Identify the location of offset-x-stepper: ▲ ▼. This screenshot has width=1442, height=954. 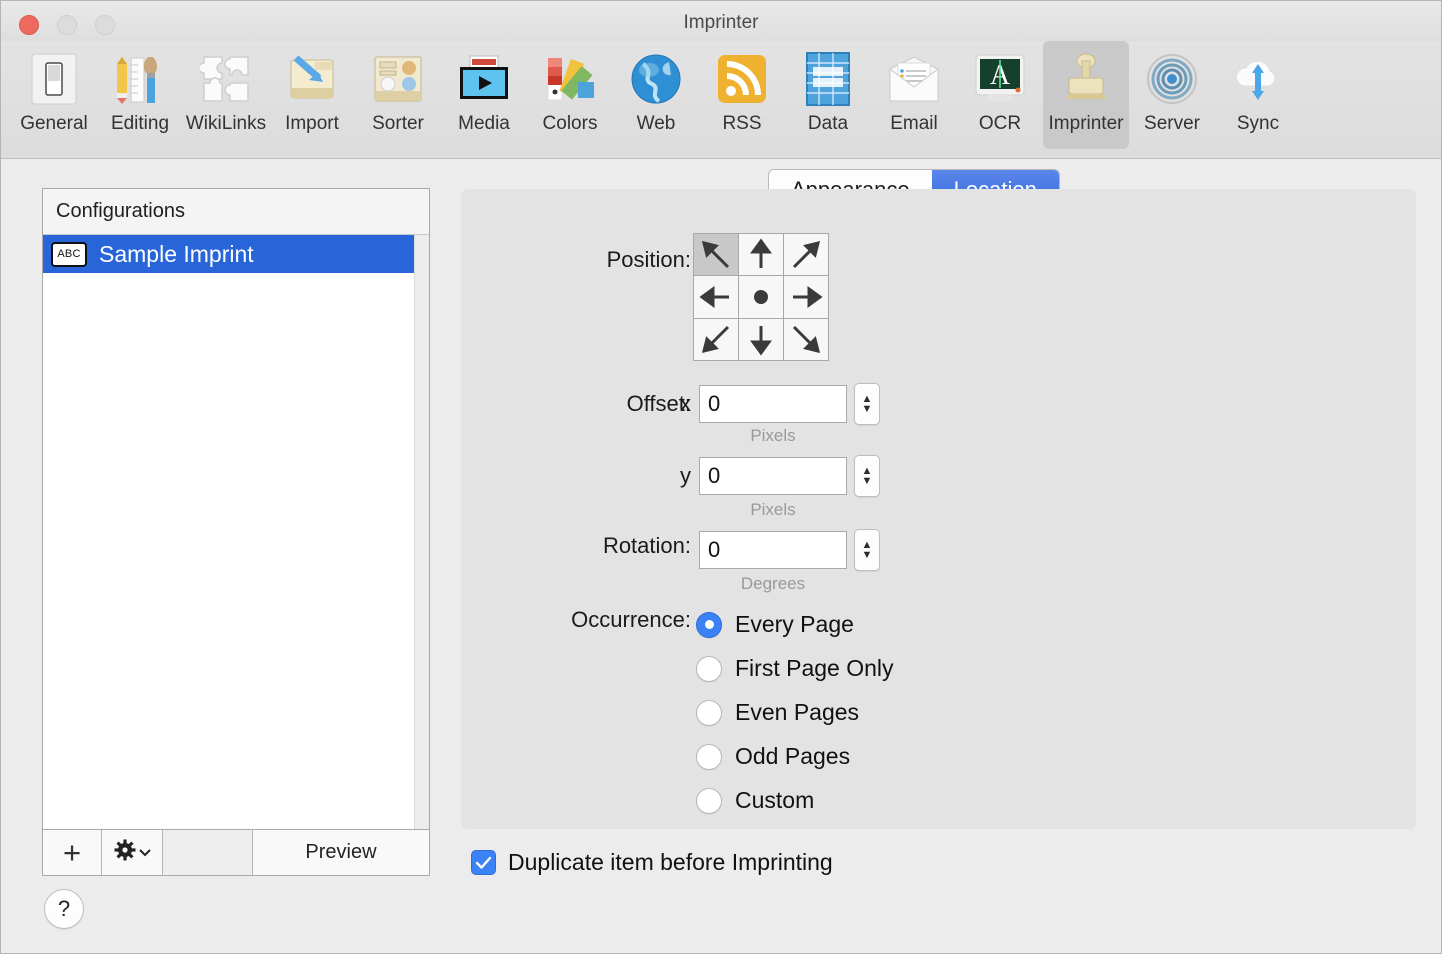
(867, 404).